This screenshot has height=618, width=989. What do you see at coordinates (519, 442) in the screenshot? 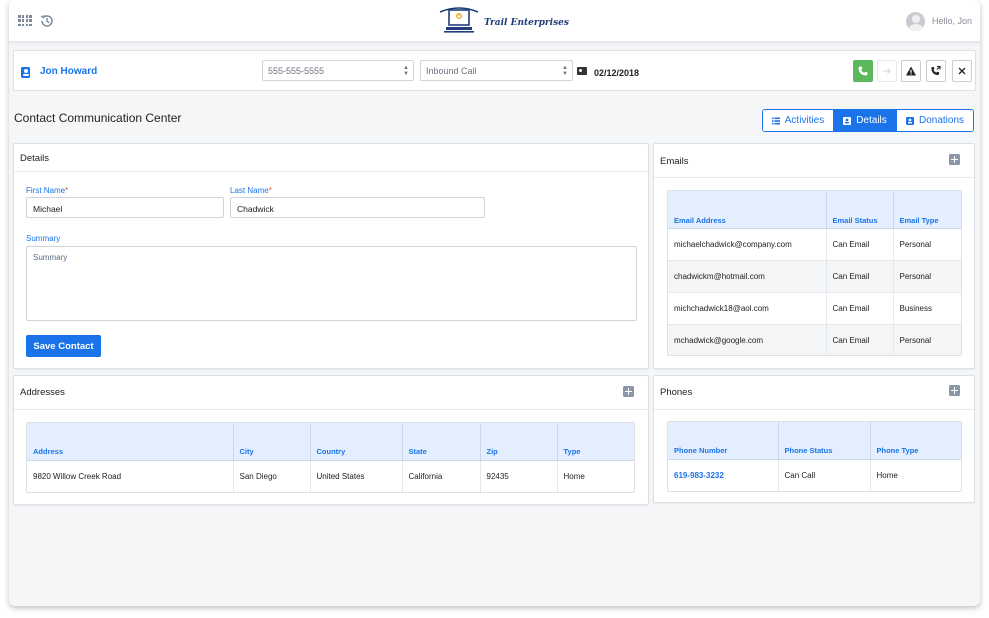
I see `column-header: Zip` at bounding box center [519, 442].